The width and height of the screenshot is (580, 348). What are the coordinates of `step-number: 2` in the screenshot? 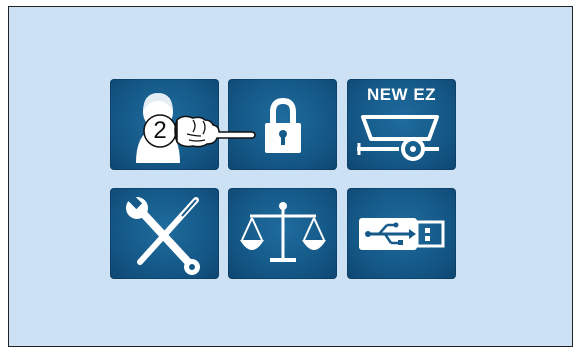 It's located at (160, 130).